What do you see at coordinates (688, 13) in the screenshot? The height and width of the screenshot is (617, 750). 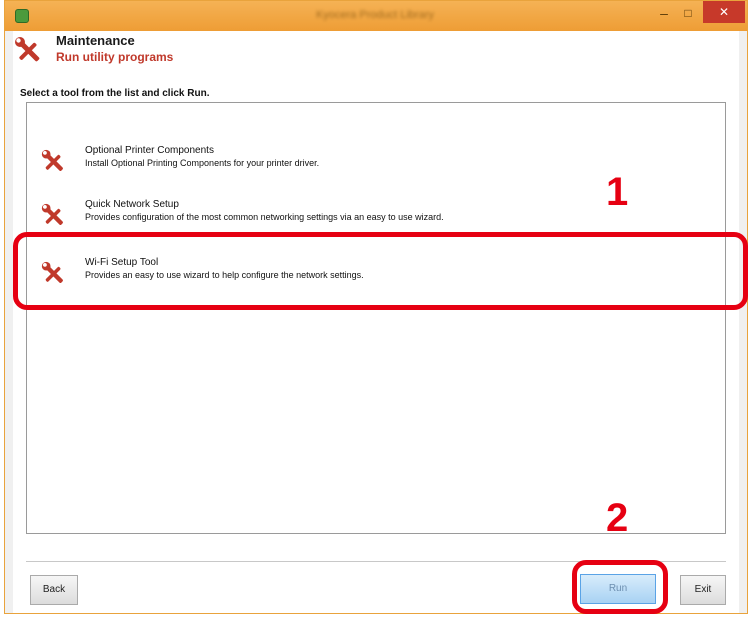 I see `maximize-button: □` at bounding box center [688, 13].